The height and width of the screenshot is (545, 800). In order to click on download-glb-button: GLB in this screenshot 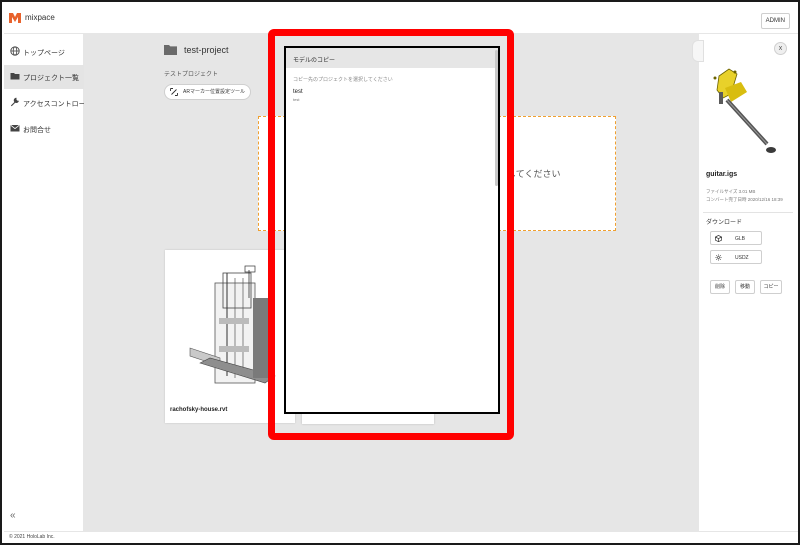, I will do `click(736, 238)`.